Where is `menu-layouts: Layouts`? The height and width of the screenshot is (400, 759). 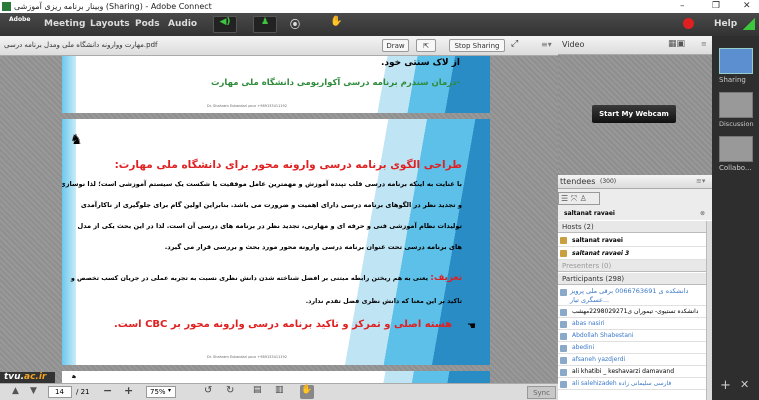 menu-layouts: Layouts is located at coordinates (110, 24).